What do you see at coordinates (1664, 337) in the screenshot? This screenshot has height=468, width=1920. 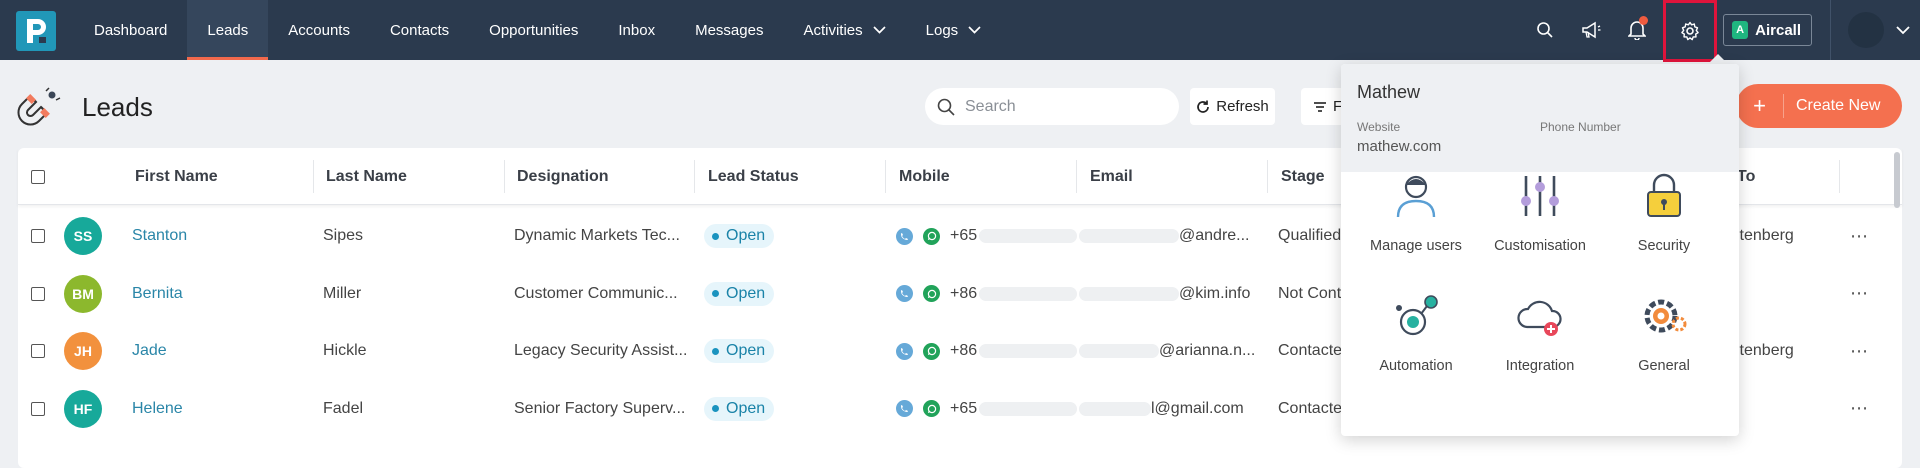 I see `settings-tile-general: General` at bounding box center [1664, 337].